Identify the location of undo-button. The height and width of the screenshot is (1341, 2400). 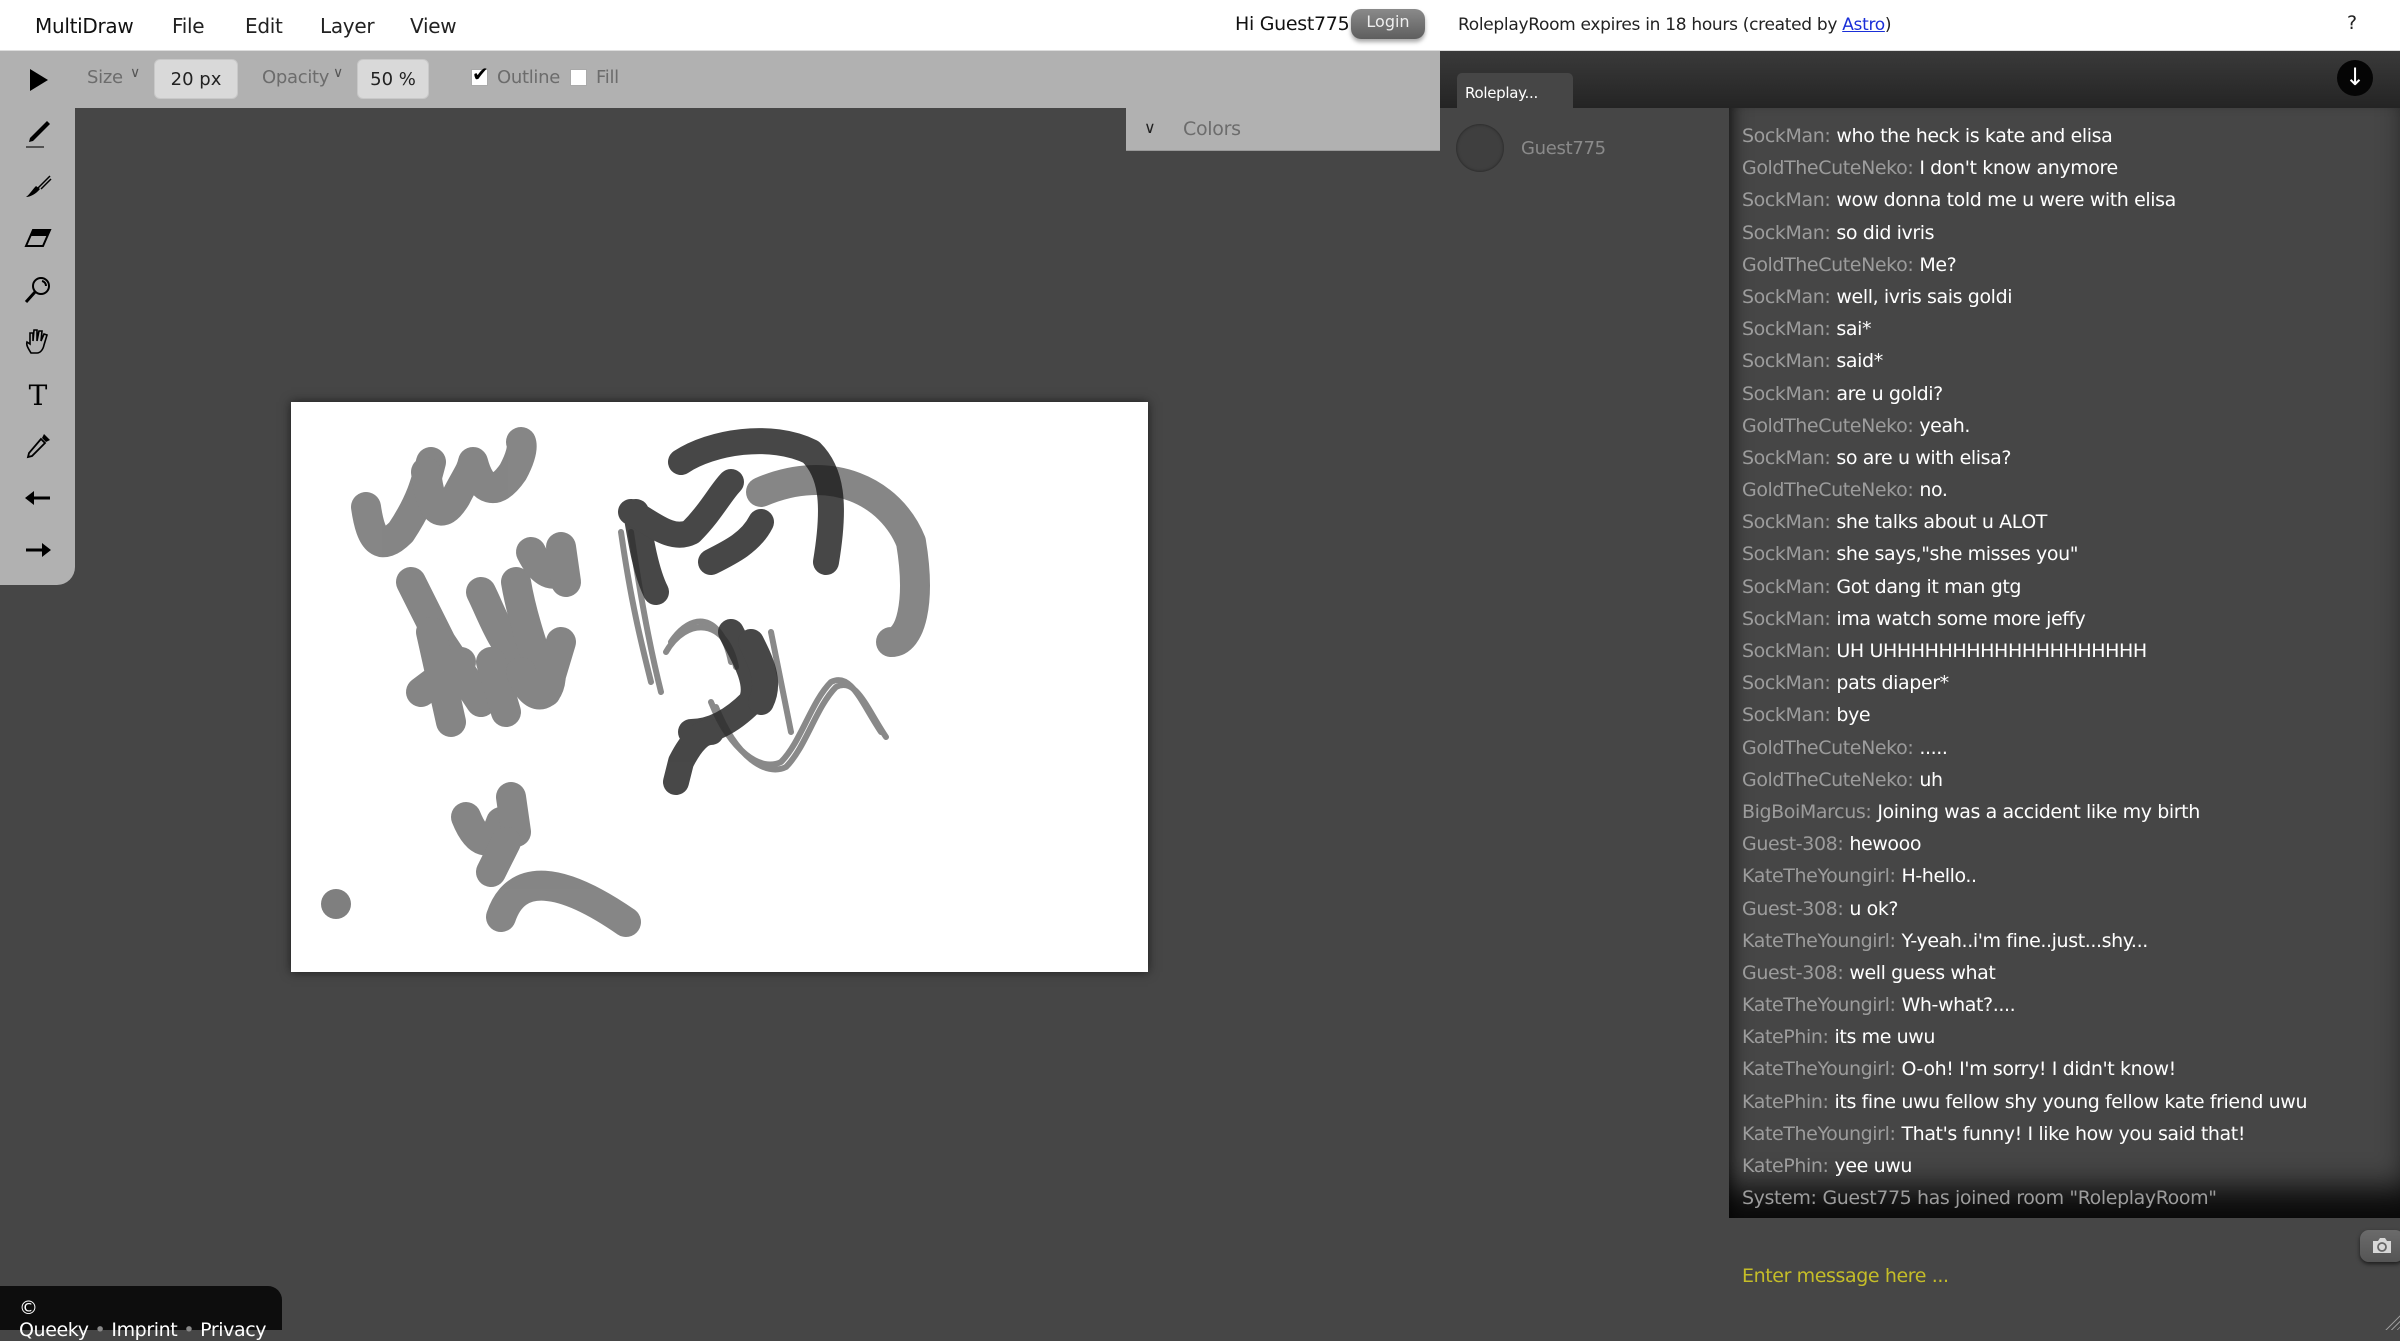
(38, 498).